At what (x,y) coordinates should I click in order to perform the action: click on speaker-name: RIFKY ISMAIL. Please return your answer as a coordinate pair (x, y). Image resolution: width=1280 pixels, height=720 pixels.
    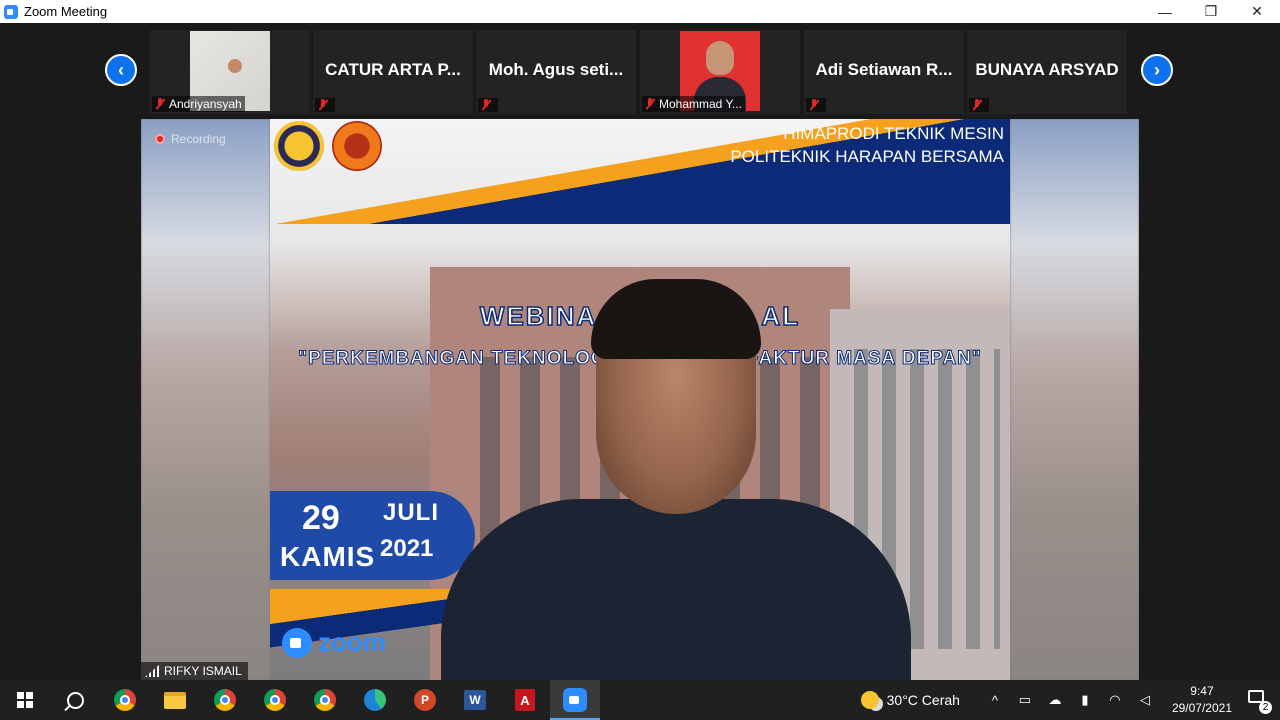
    Looking at the image, I should click on (203, 671).